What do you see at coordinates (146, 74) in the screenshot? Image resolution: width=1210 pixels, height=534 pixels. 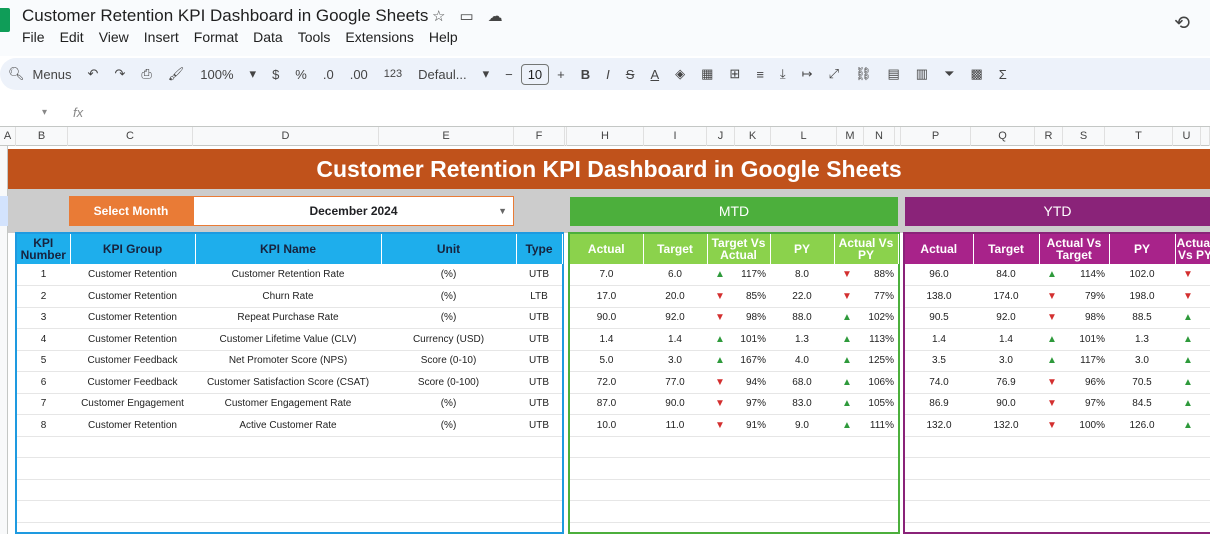 I see `print-icon: ⎙` at bounding box center [146, 74].